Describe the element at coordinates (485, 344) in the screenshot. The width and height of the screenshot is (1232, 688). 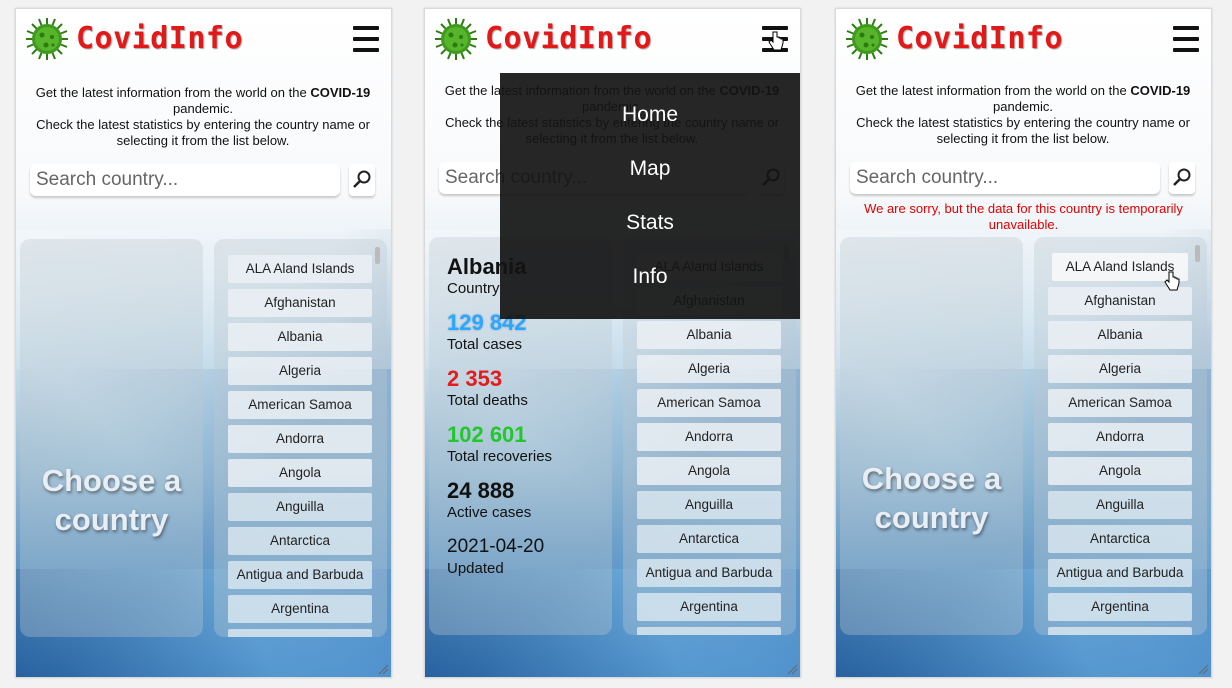
I see `total-cases-label: Total cases` at that location.